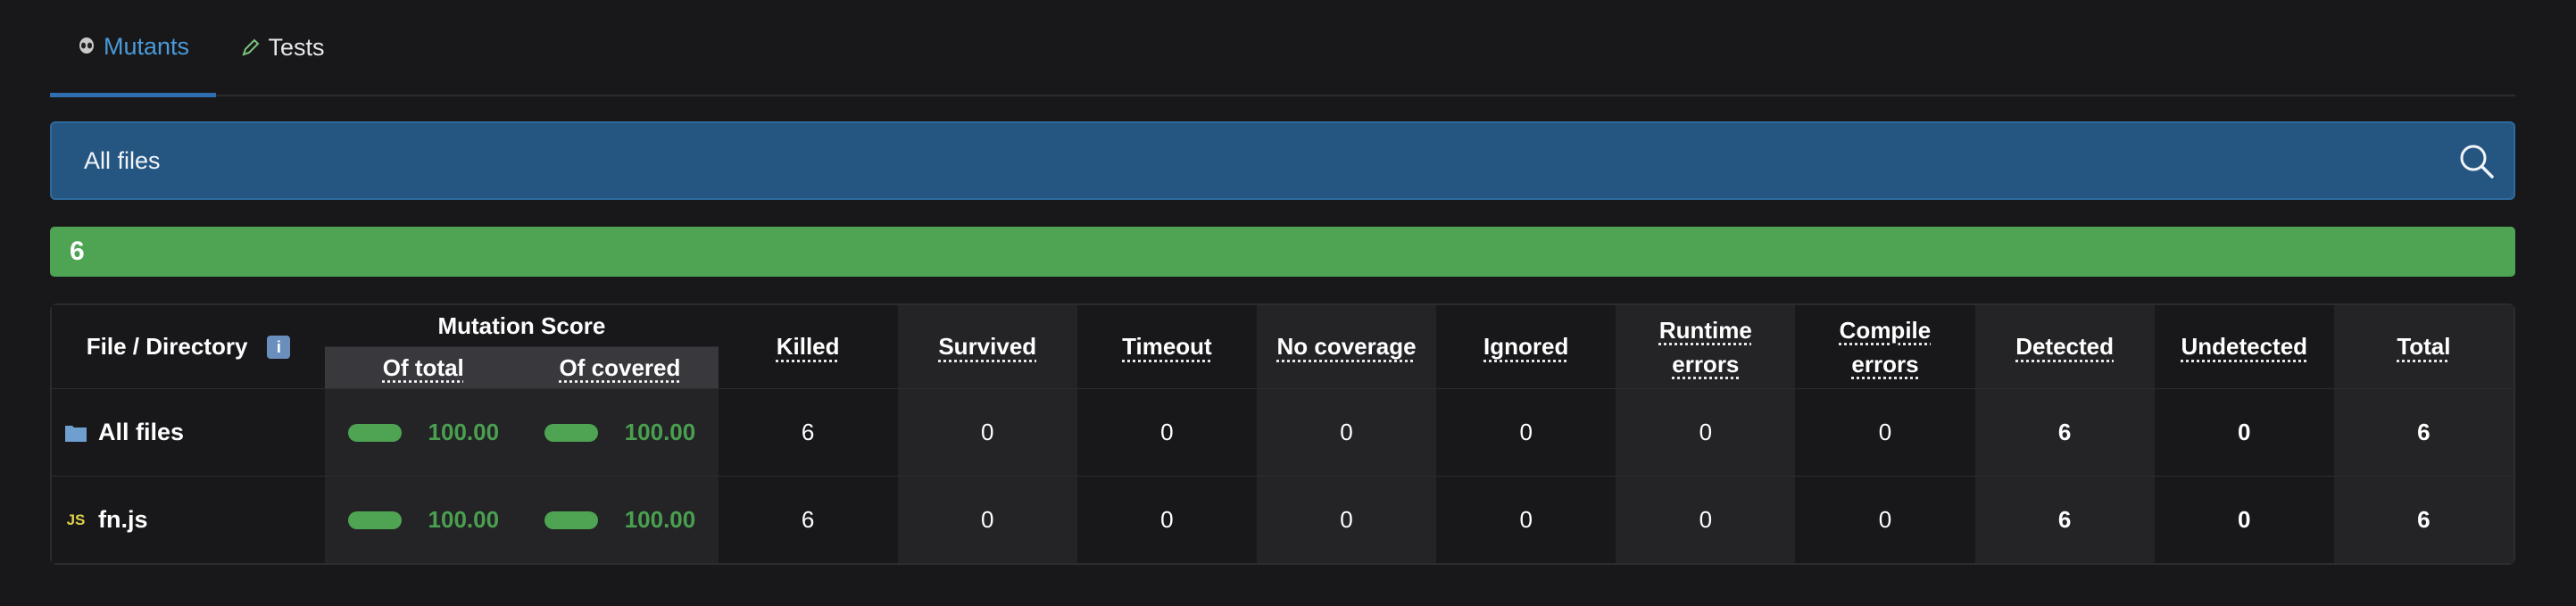 This screenshot has height=606, width=2576. What do you see at coordinates (279, 347) in the screenshot?
I see `info-icon: i` at bounding box center [279, 347].